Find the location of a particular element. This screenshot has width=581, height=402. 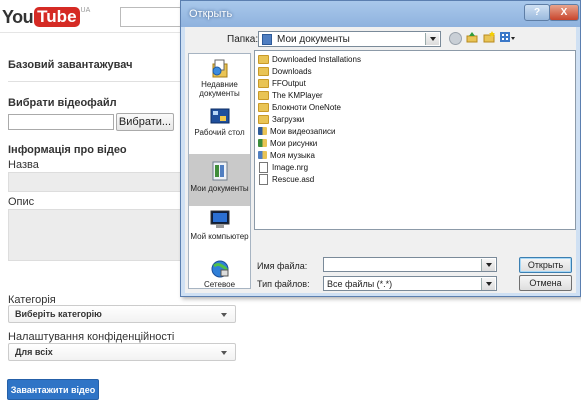

youtube-logo: You Tube UA is located at coordinates (46, 17).